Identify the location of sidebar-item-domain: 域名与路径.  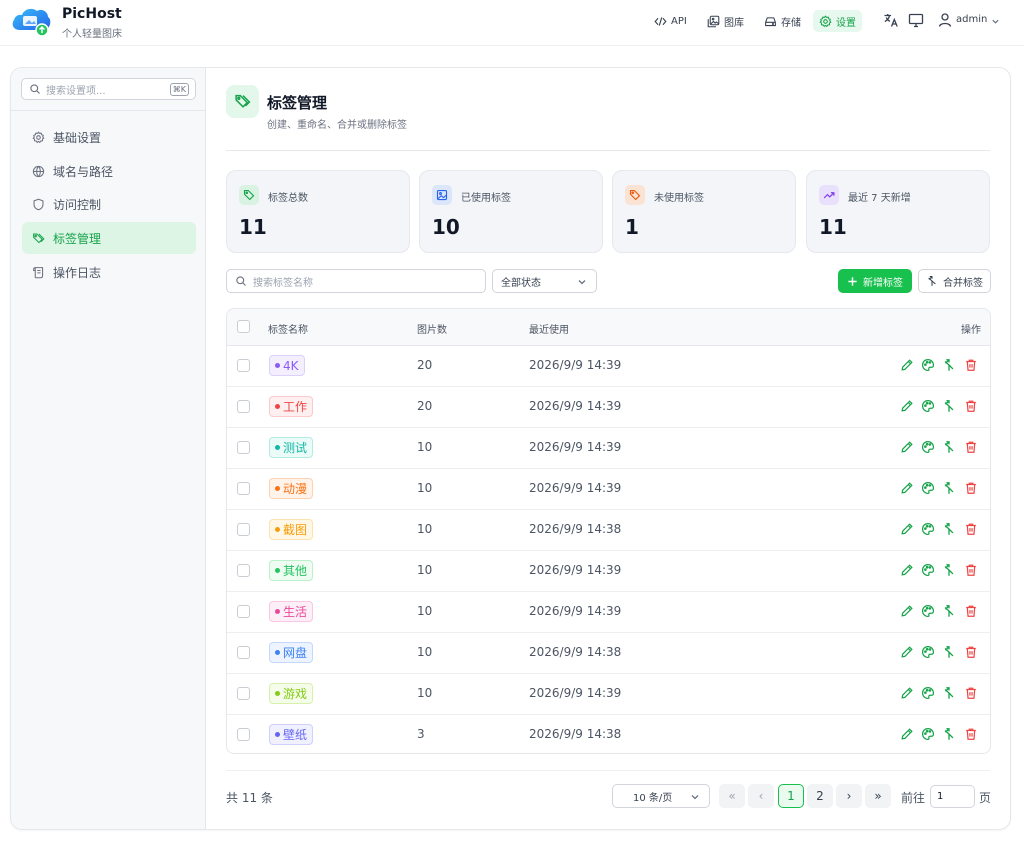
(109, 171).